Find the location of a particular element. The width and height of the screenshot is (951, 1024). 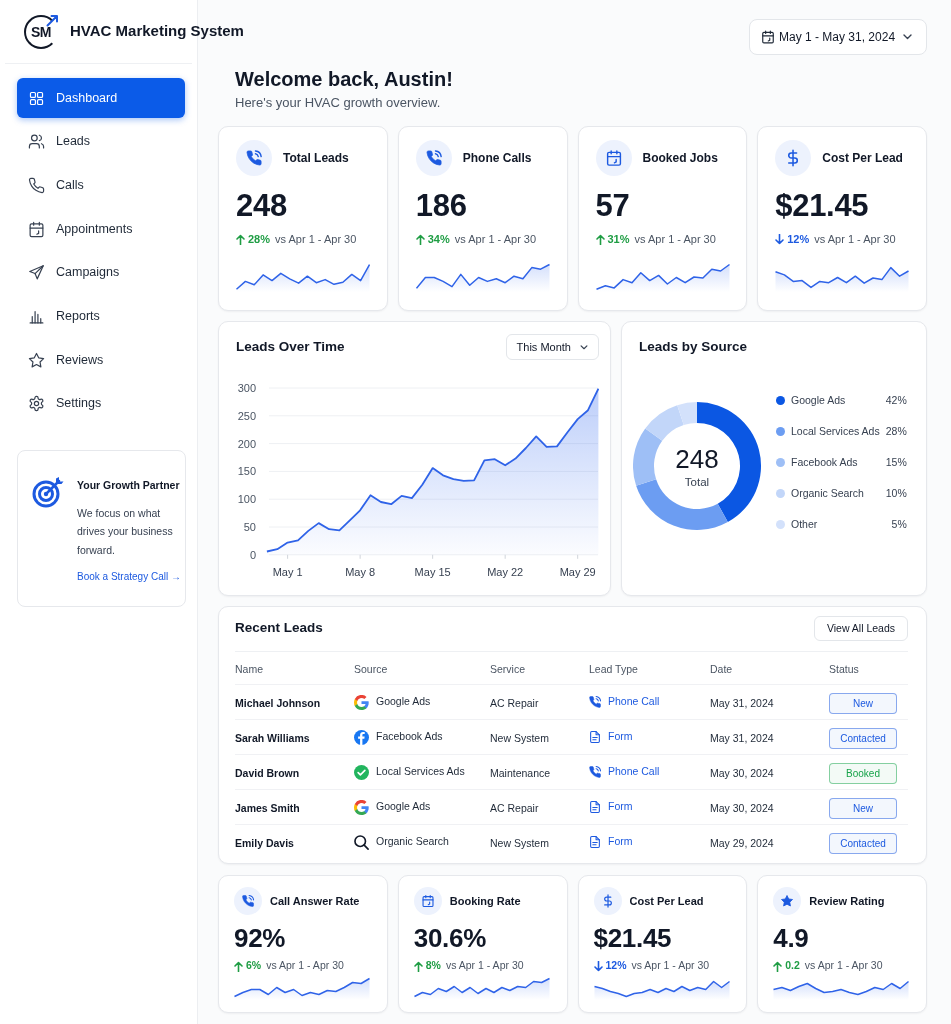

nav-item: Reviews is located at coordinates (101, 360).